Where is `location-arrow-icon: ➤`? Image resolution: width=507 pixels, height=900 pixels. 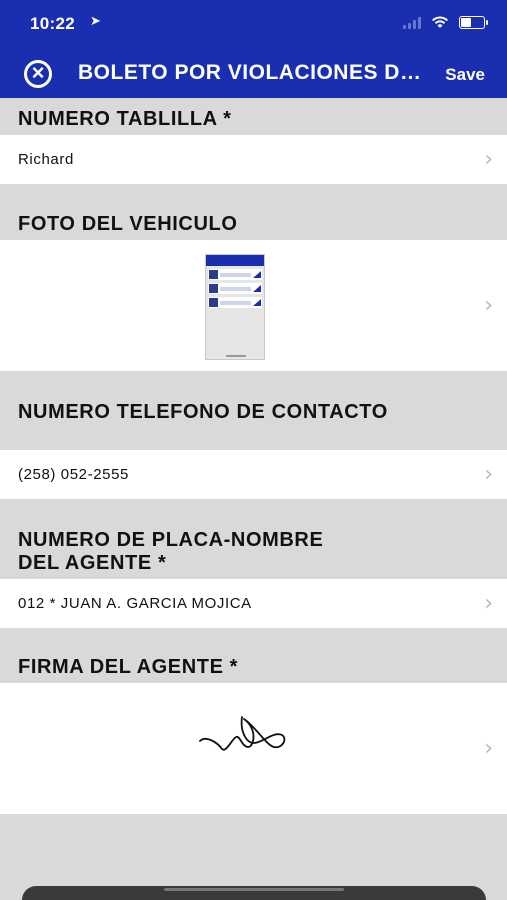
location-arrow-icon: ➤ is located at coordinates (95, 20).